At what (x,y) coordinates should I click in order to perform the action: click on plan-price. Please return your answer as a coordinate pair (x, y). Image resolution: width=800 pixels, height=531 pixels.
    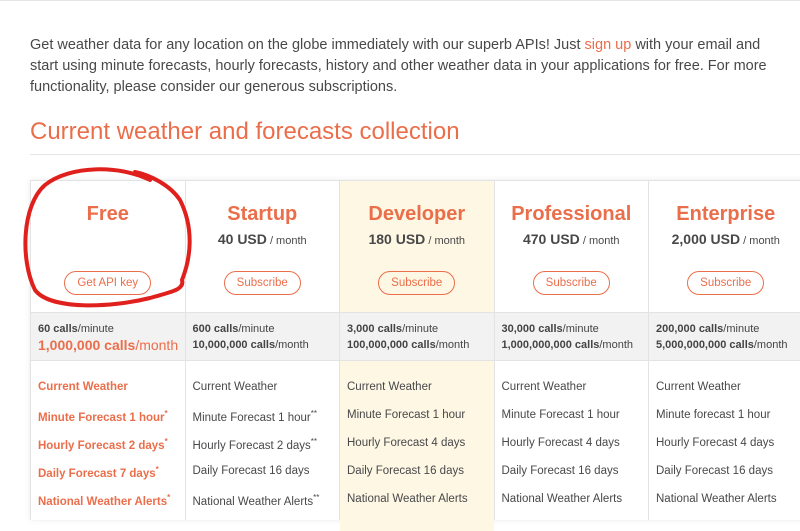
    Looking at the image, I should click on (108, 240).